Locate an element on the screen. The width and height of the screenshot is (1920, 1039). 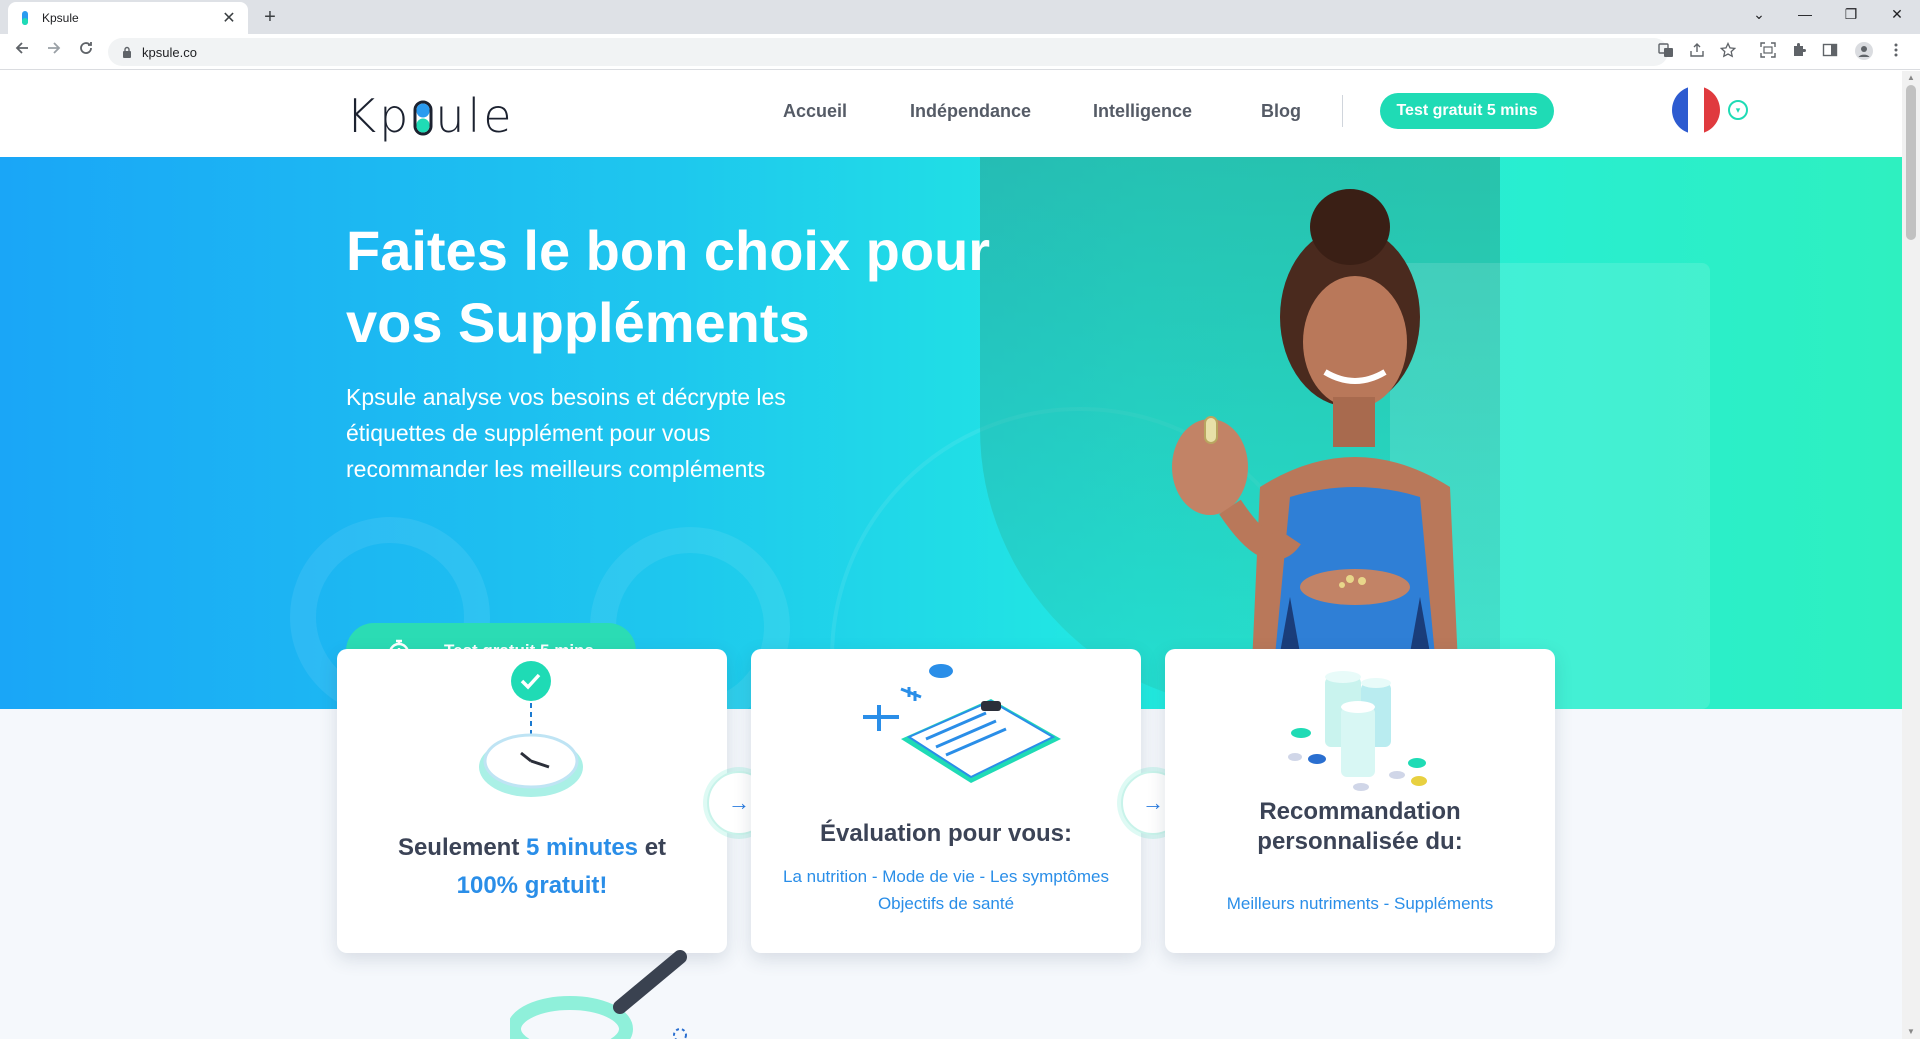
france-flag-icon is located at coordinates (1696, 110).